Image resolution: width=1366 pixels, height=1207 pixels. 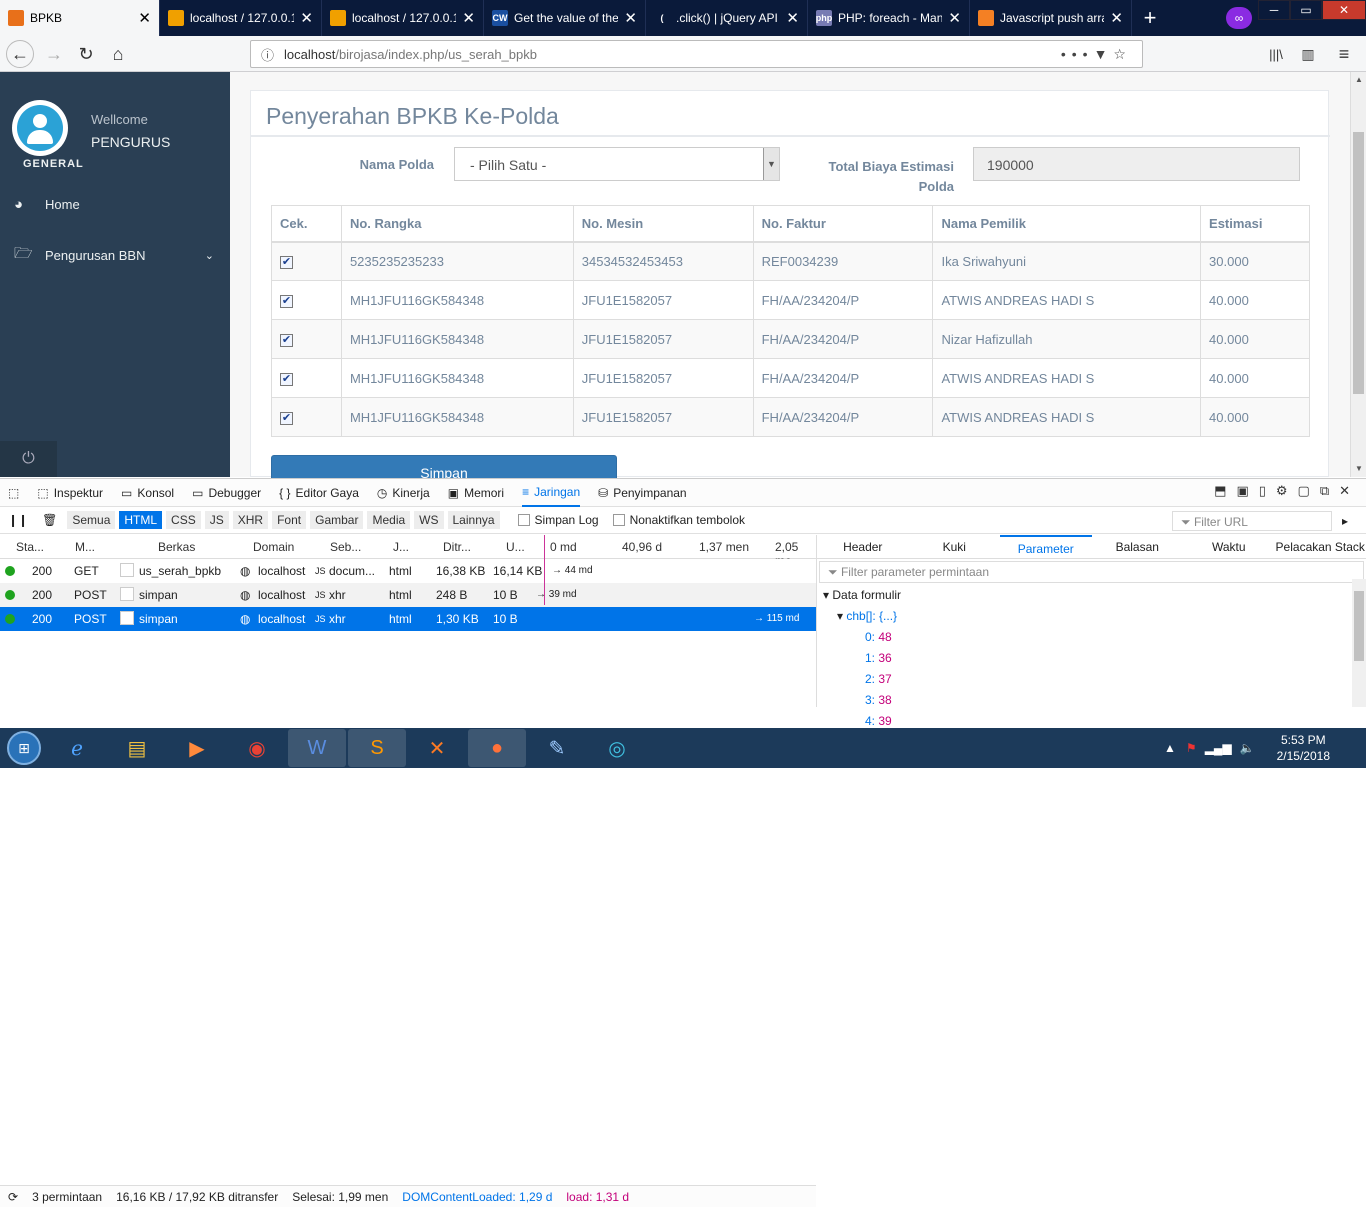 I want to click on simpan-log-checkbox, so click(x=524, y=520).